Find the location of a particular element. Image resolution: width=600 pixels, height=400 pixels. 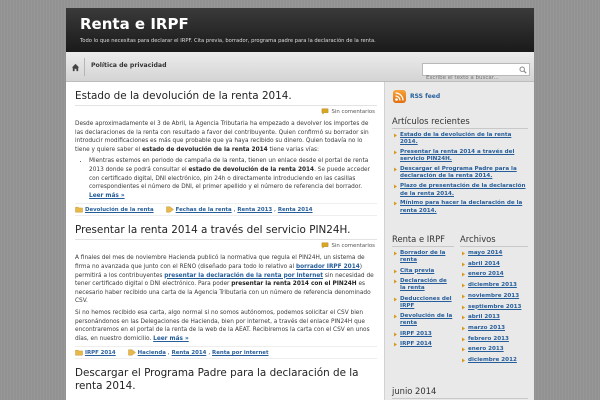

category-item: Deducciones del IRPF is located at coordinates (423, 303).